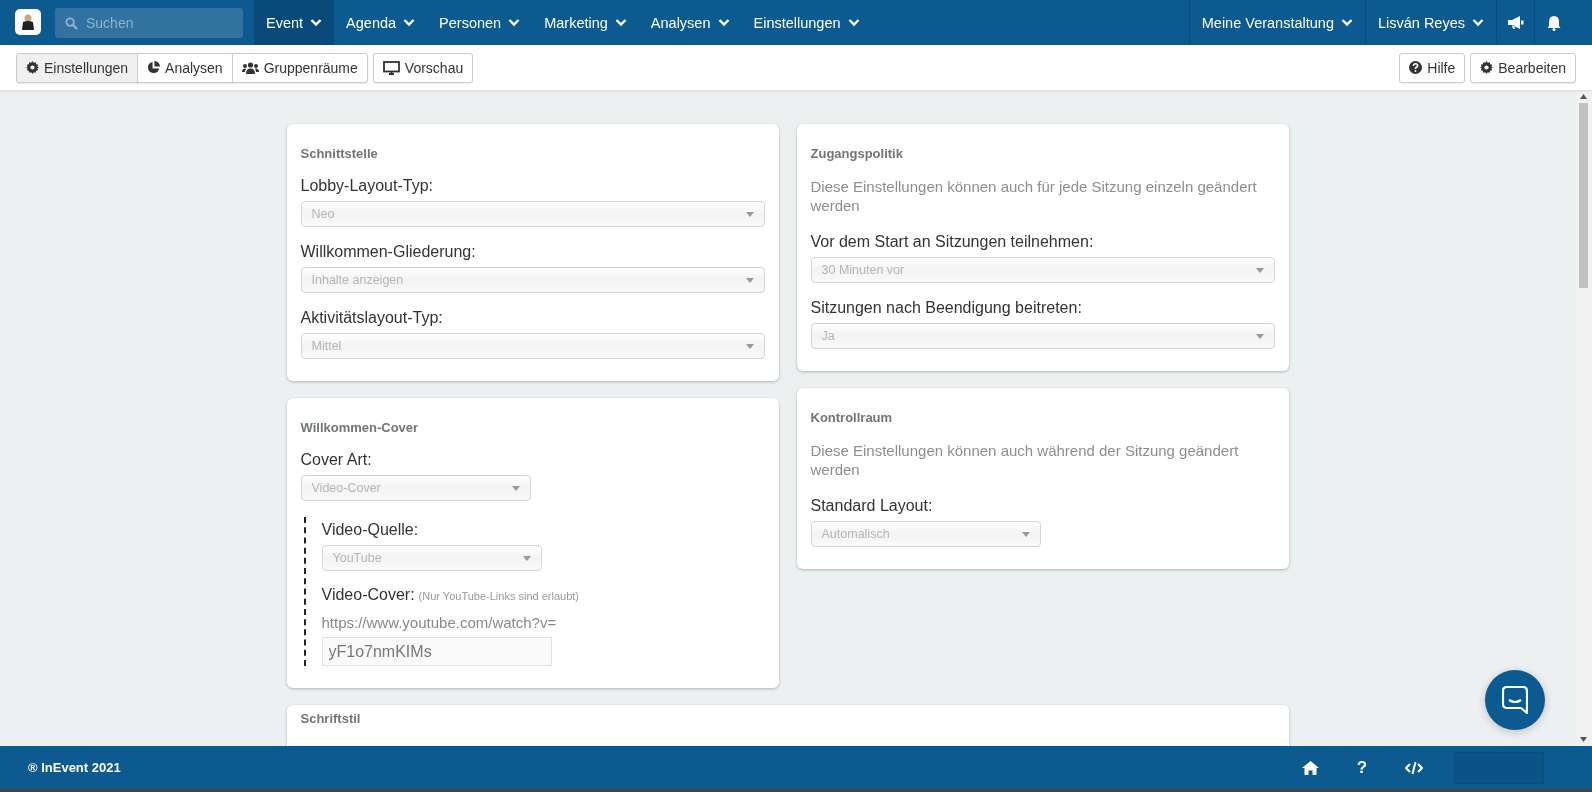 This screenshot has height=792, width=1592. I want to click on copyright-text: ® InEvent 2021, so click(74, 767).